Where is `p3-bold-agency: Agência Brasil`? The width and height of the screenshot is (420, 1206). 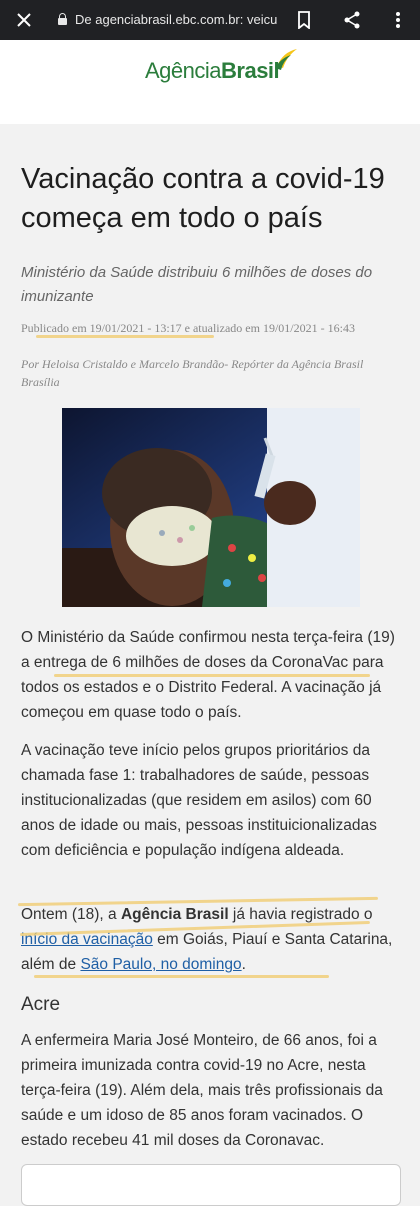
p3-bold-agency: Agência Brasil is located at coordinates (174, 914).